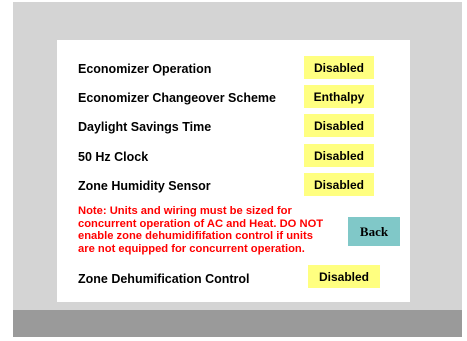  Describe the element at coordinates (145, 69) in the screenshot. I see `setting-label-economizer-operation: Economizer Operation` at that location.